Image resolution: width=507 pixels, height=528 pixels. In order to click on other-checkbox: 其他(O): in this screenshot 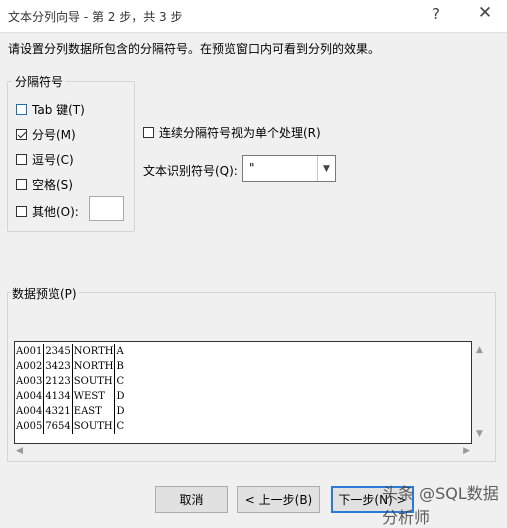, I will do `click(47, 211)`.